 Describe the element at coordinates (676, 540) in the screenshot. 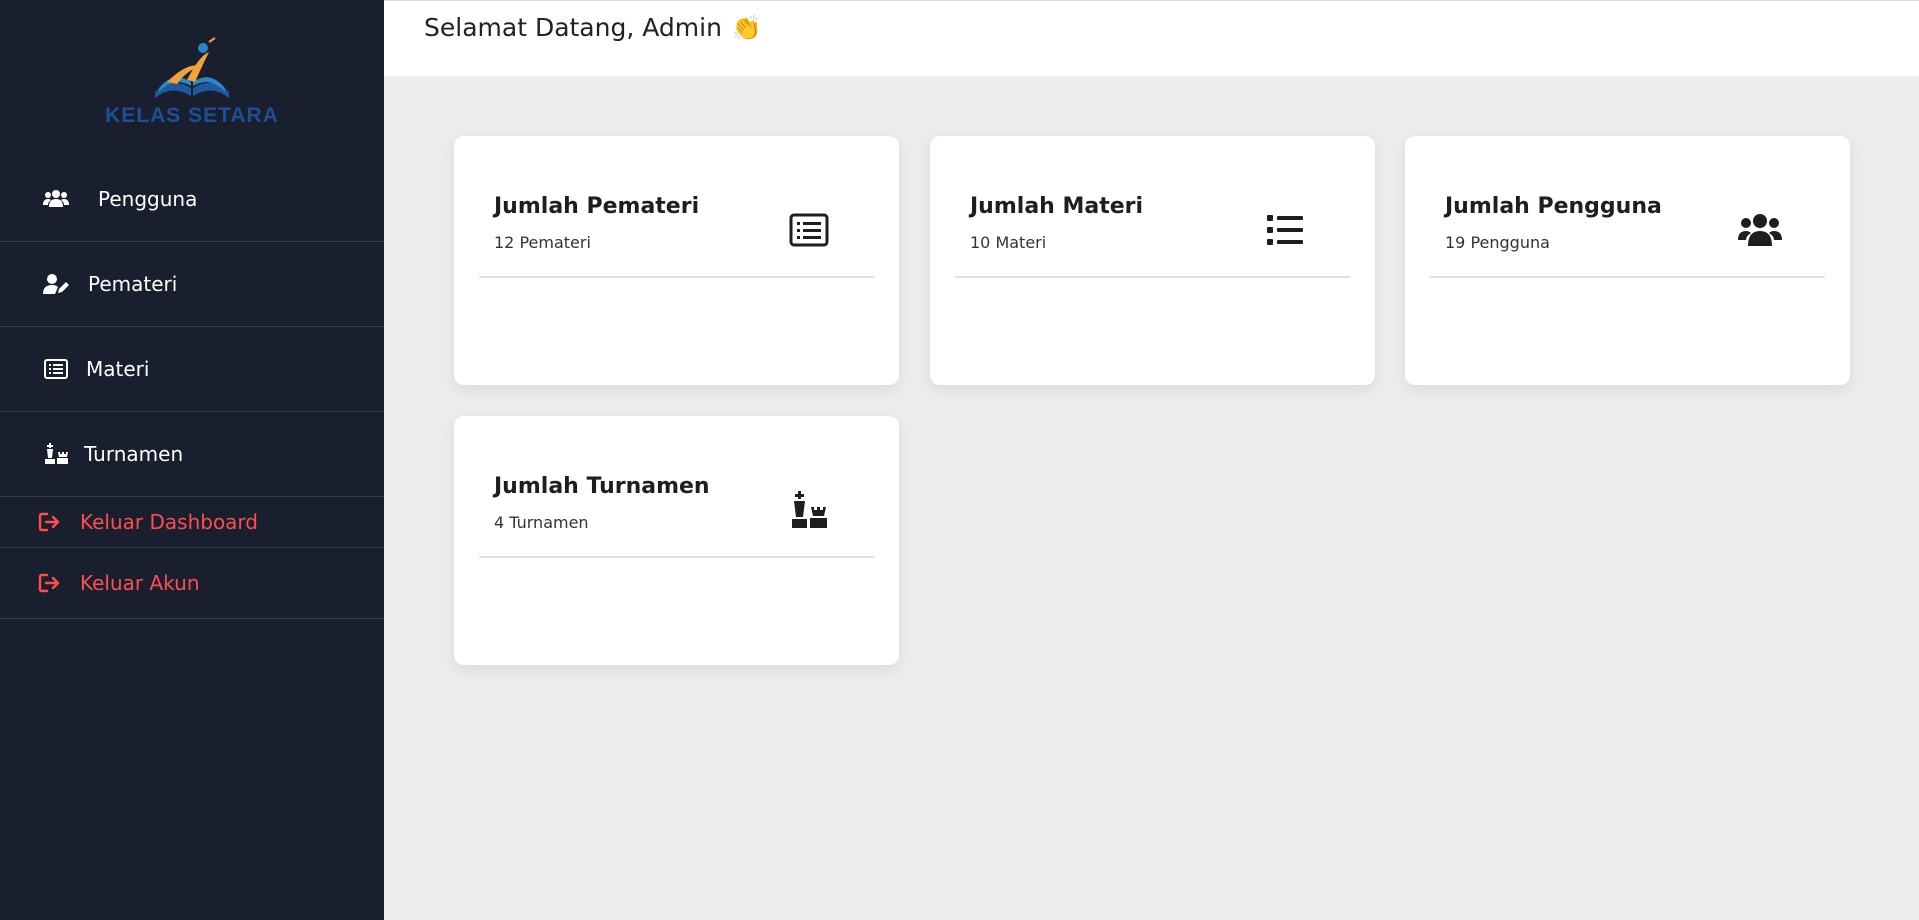

I see `card-jumlah-turnamen: Jumlah Turnamen 4 Turnamen` at that location.